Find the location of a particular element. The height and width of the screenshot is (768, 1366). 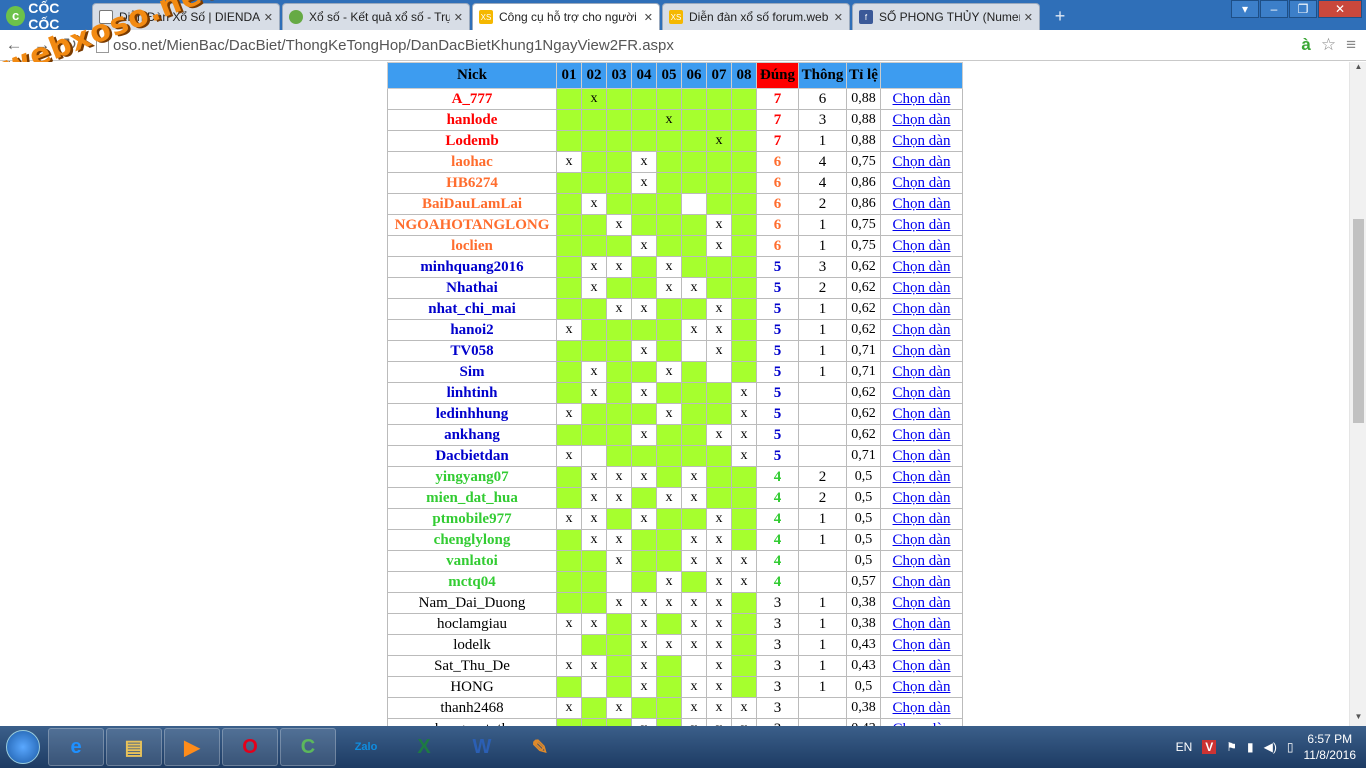

new-tab-button: + is located at coordinates (1060, 16).